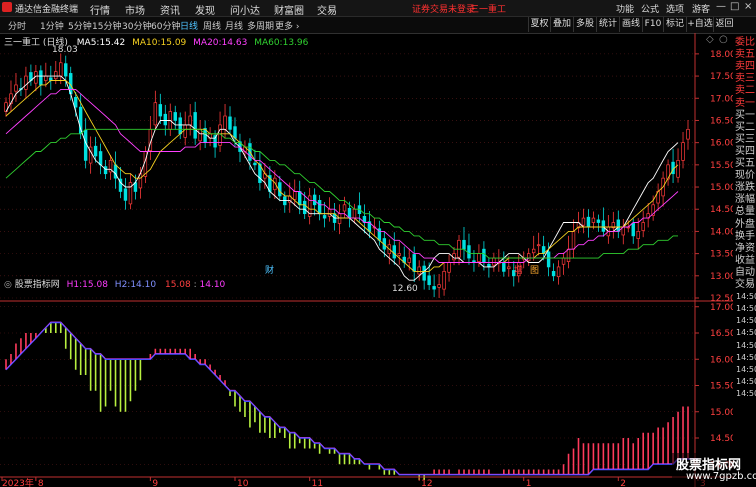 This screenshot has height=487, width=756. Describe the element at coordinates (607, 24) in the screenshot. I see `tool-tongji: 统计` at that location.